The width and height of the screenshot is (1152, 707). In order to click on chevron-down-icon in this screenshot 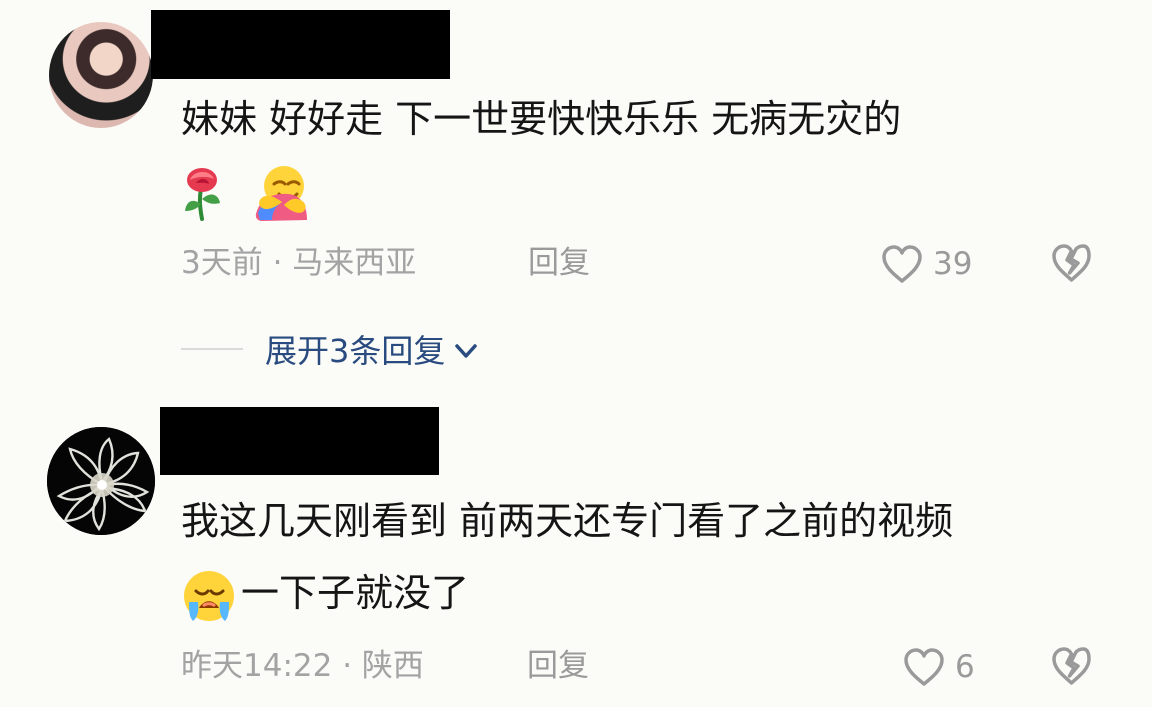, I will do `click(466, 351)`.